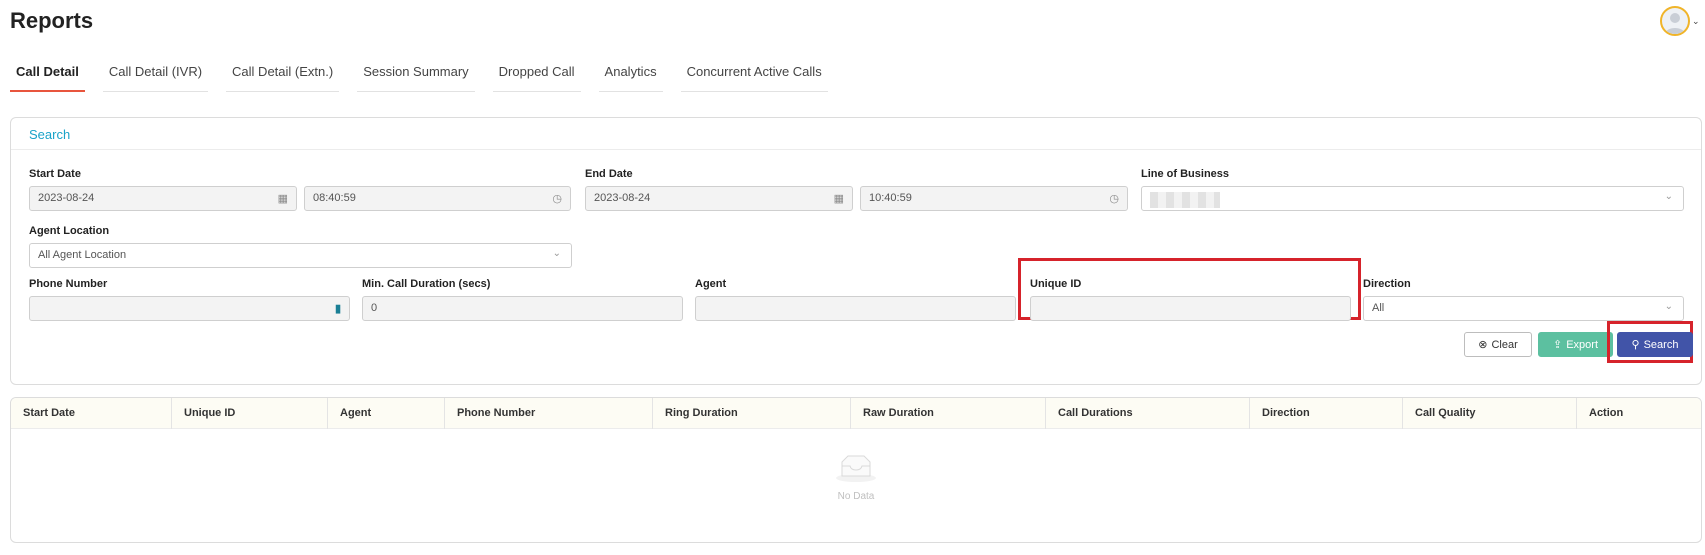  What do you see at coordinates (1483, 345) in the screenshot?
I see `clear-icon: ⊗` at bounding box center [1483, 345].